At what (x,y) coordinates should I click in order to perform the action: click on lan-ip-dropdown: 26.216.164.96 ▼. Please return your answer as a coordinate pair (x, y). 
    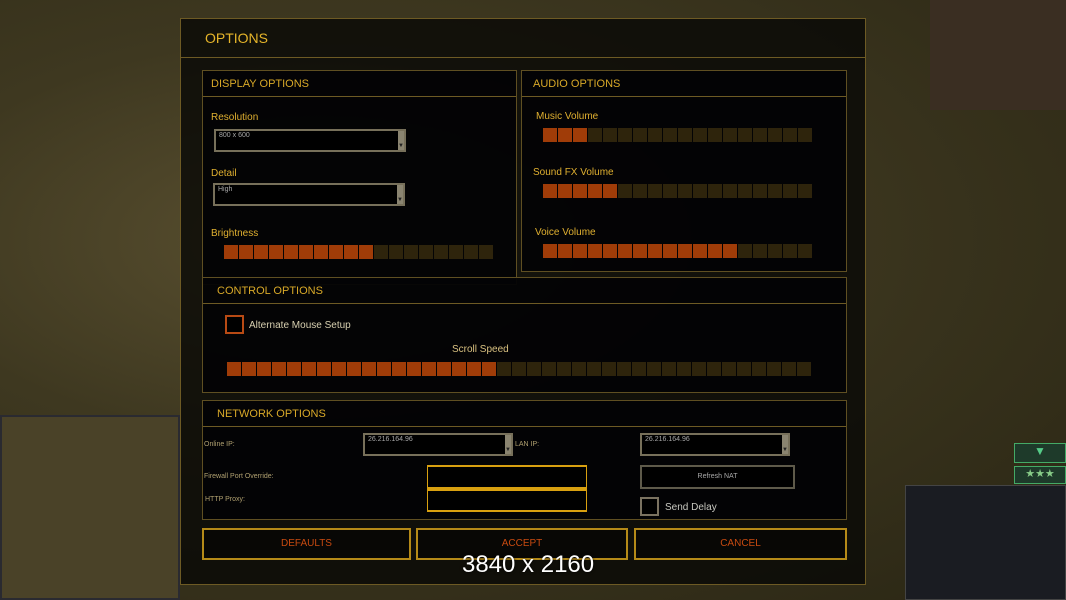
    Looking at the image, I should click on (715, 444).